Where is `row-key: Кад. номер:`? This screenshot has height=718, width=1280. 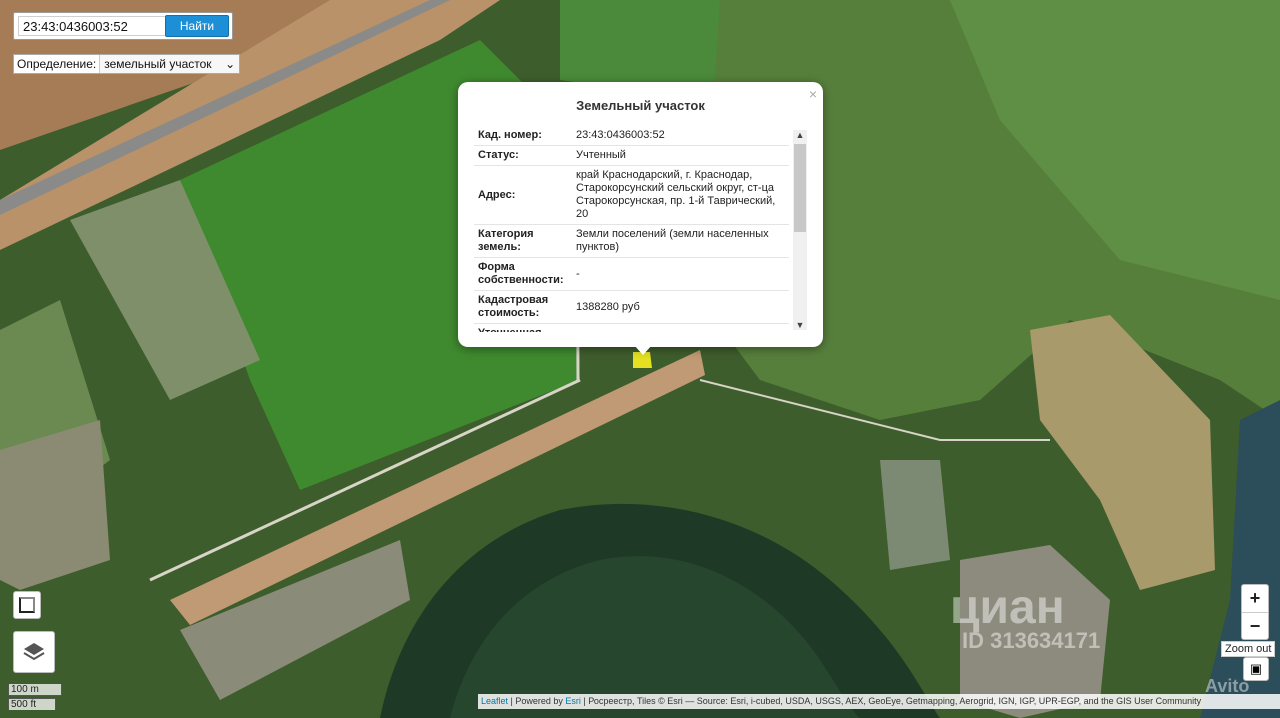 row-key: Кад. номер: is located at coordinates (523, 136).